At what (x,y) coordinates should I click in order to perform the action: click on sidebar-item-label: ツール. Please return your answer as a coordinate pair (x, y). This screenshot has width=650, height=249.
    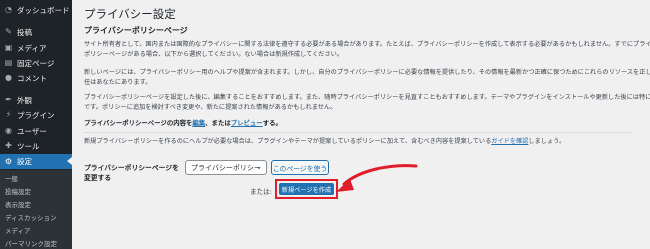
    Looking at the image, I should click on (28, 146).